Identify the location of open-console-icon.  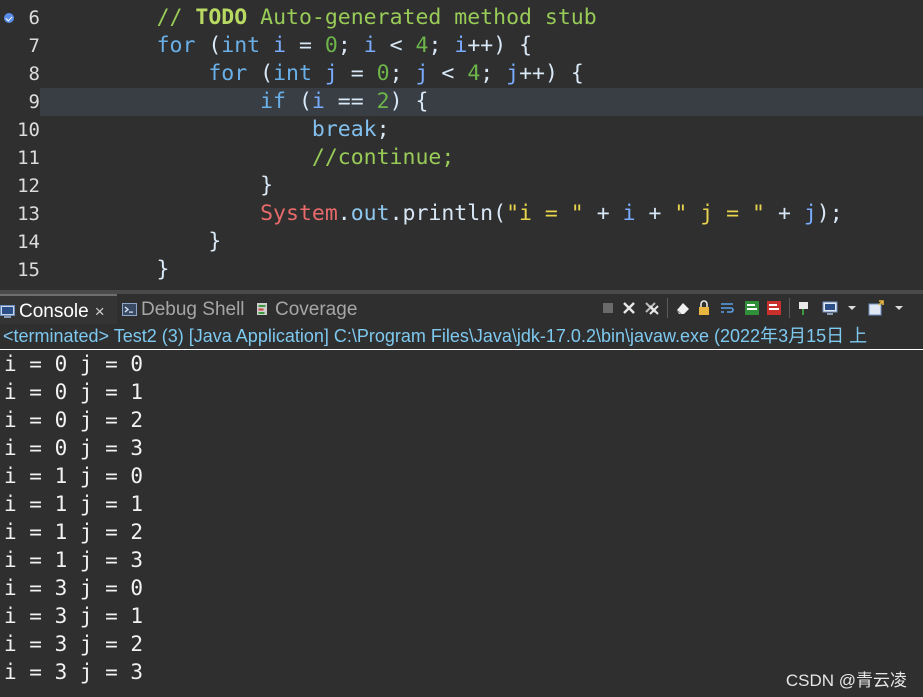
(876, 308).